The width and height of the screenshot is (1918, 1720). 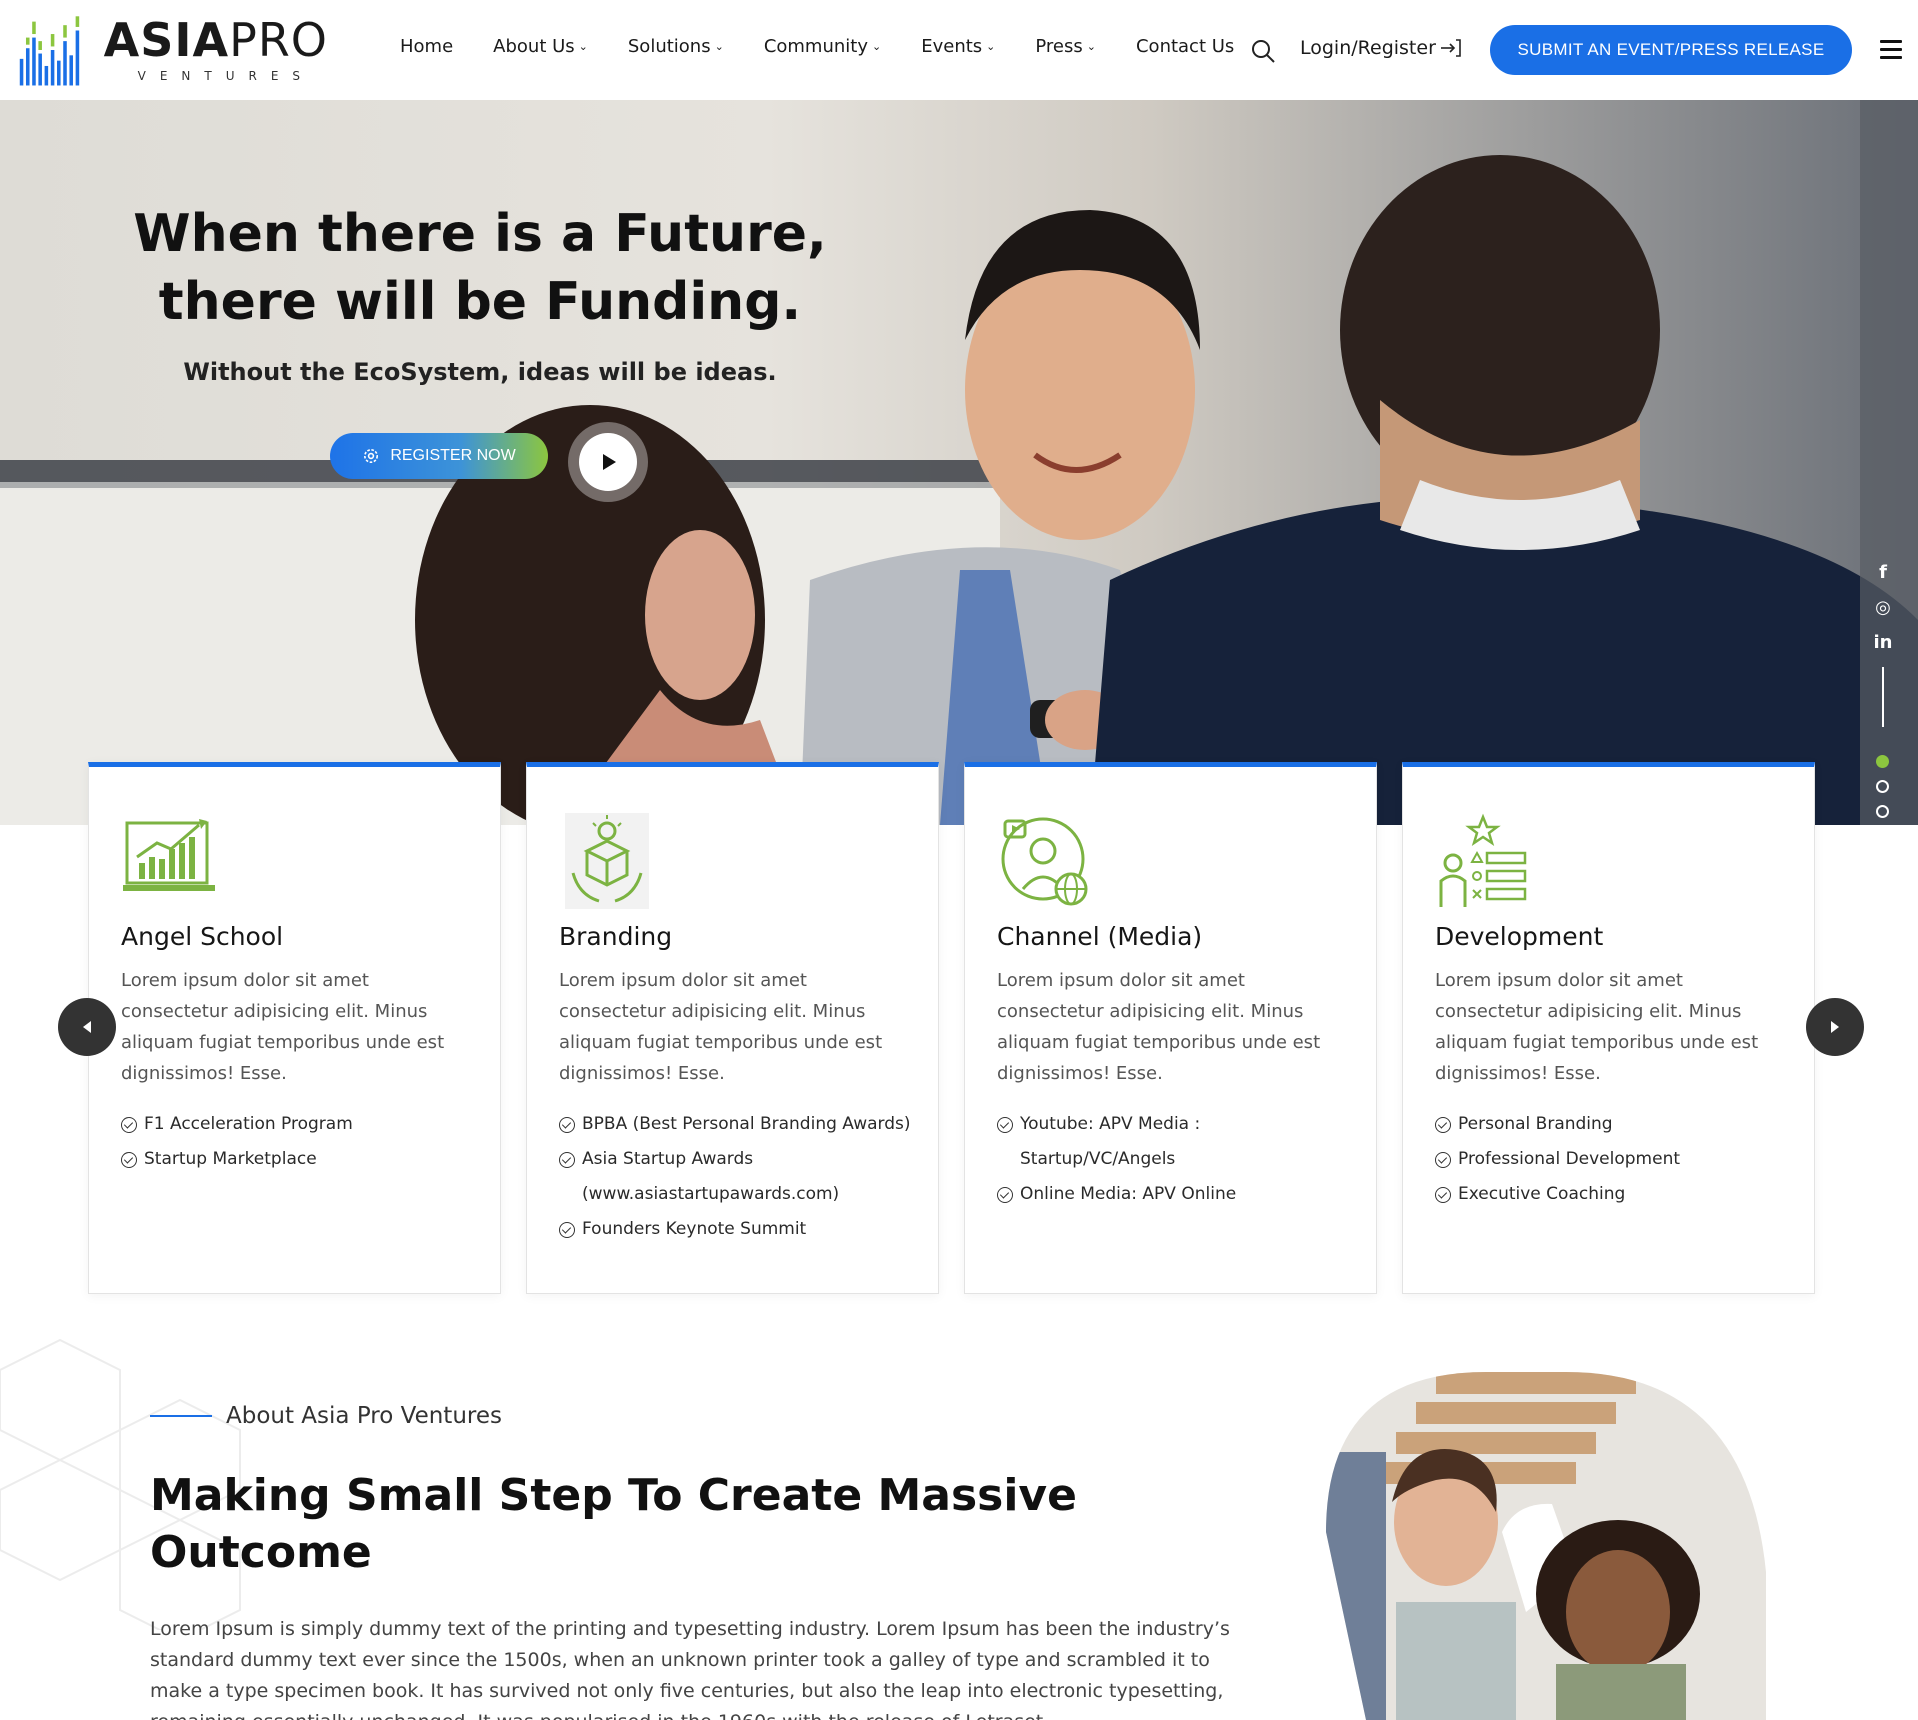 I want to click on arrow-right-icon, so click(x=1835, y=1027).